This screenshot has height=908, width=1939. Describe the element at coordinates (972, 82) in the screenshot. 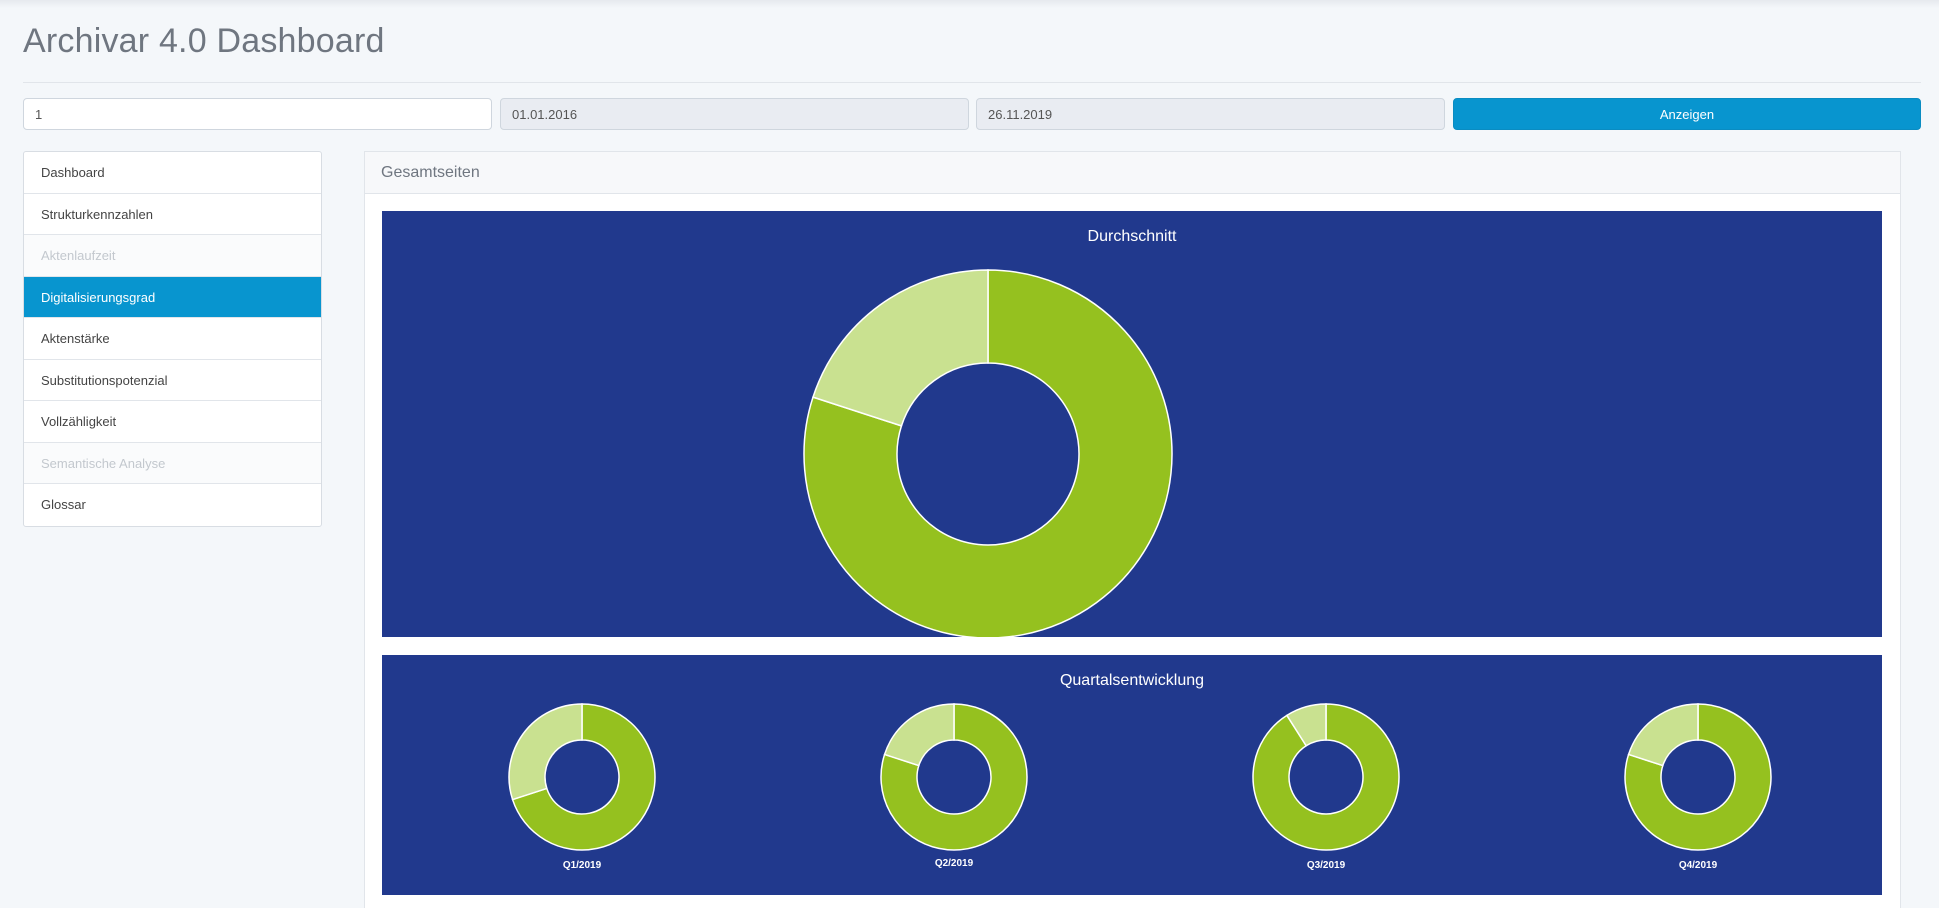

I see `title-divider` at that location.